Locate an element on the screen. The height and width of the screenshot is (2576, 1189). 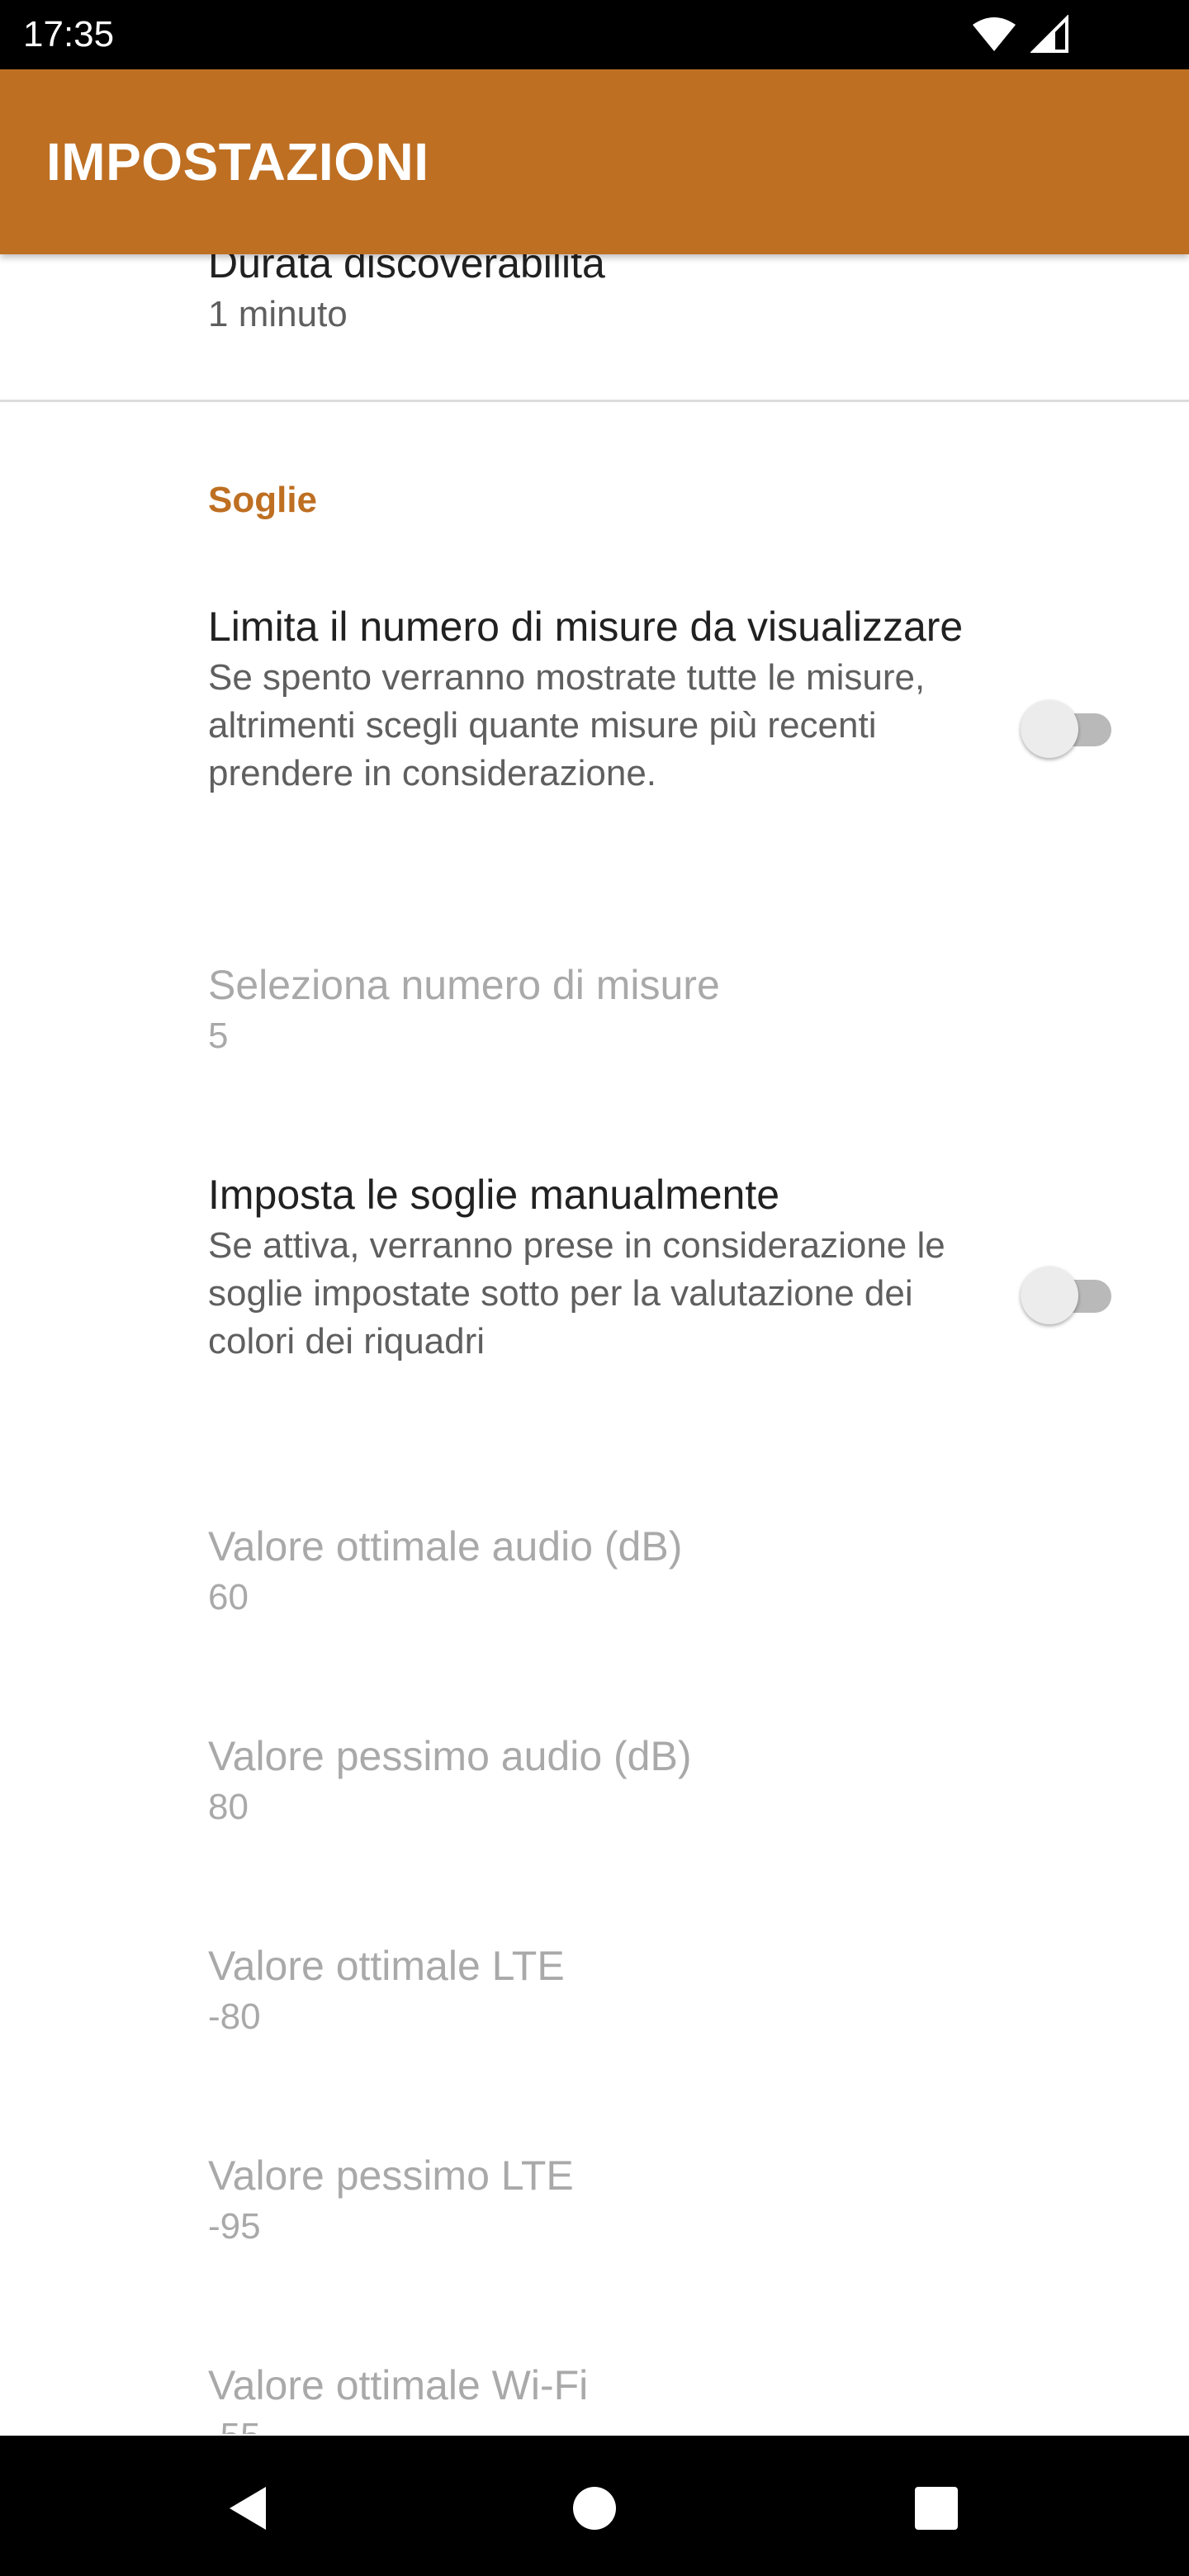
category-header-soglie: Soglie is located at coordinates (263, 500).